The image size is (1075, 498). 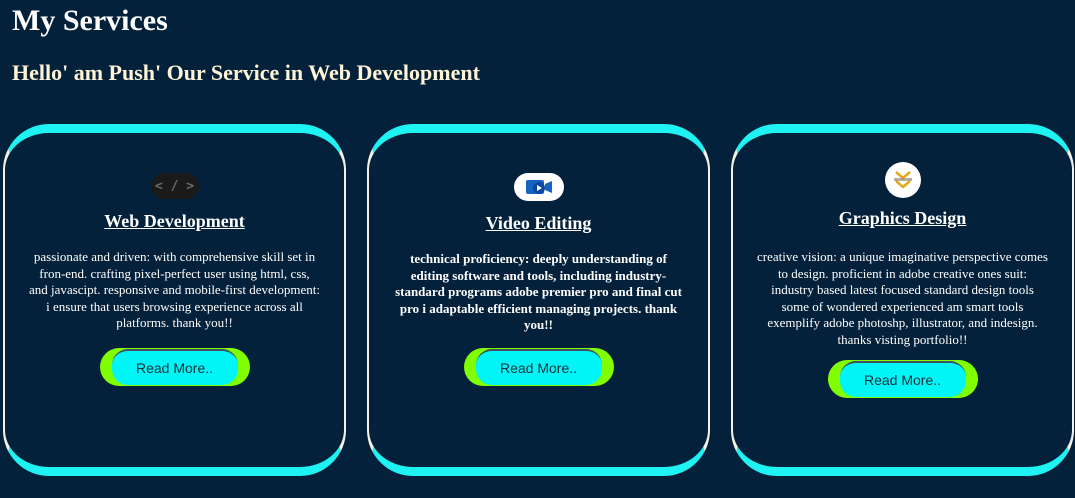 What do you see at coordinates (902, 218) in the screenshot?
I see `service-title: Graphics Design` at bounding box center [902, 218].